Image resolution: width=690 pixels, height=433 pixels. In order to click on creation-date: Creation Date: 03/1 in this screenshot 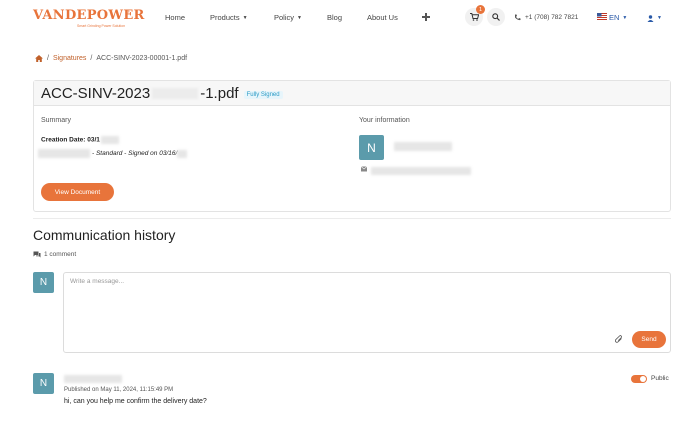, I will do `click(80, 140)`.